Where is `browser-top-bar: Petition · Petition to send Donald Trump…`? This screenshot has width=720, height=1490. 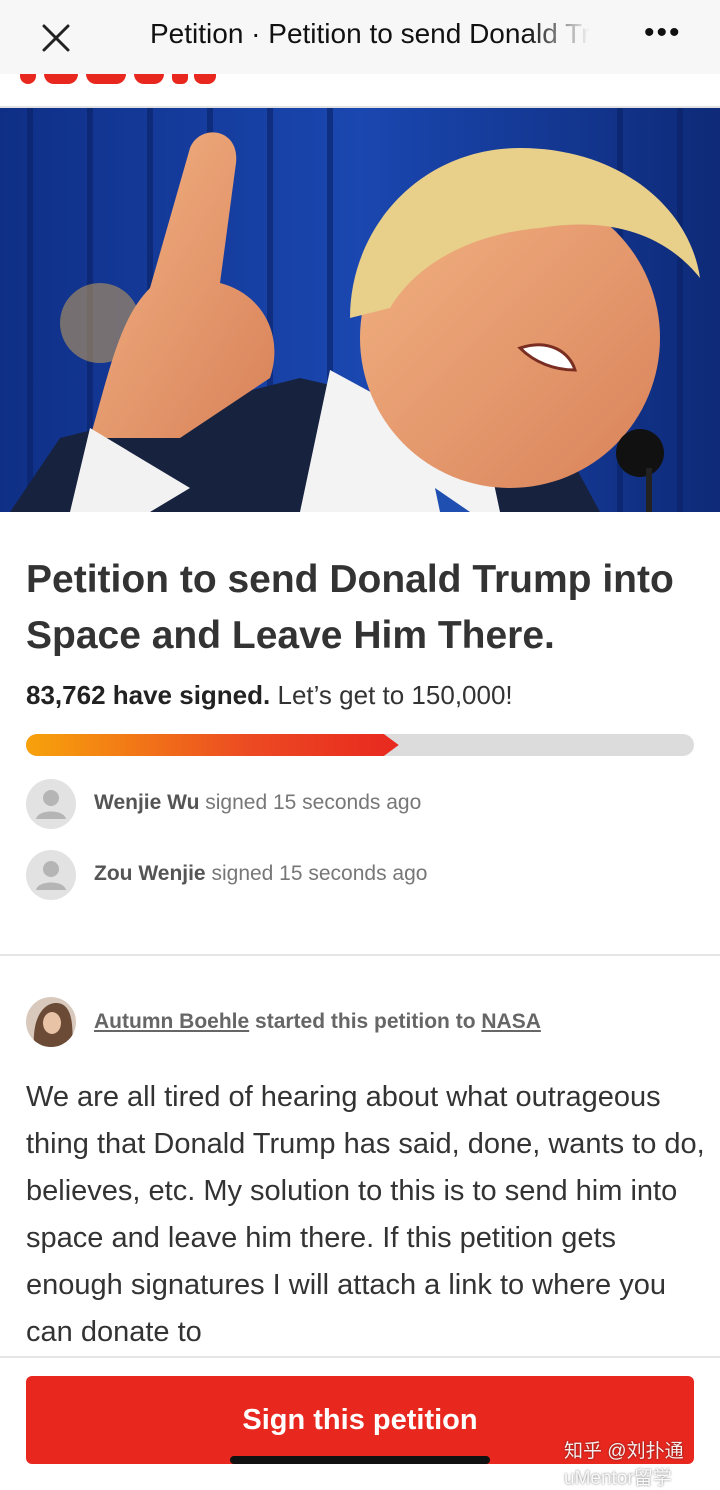
browser-top-bar: Petition · Petition to send Donald Trump… is located at coordinates (360, 37).